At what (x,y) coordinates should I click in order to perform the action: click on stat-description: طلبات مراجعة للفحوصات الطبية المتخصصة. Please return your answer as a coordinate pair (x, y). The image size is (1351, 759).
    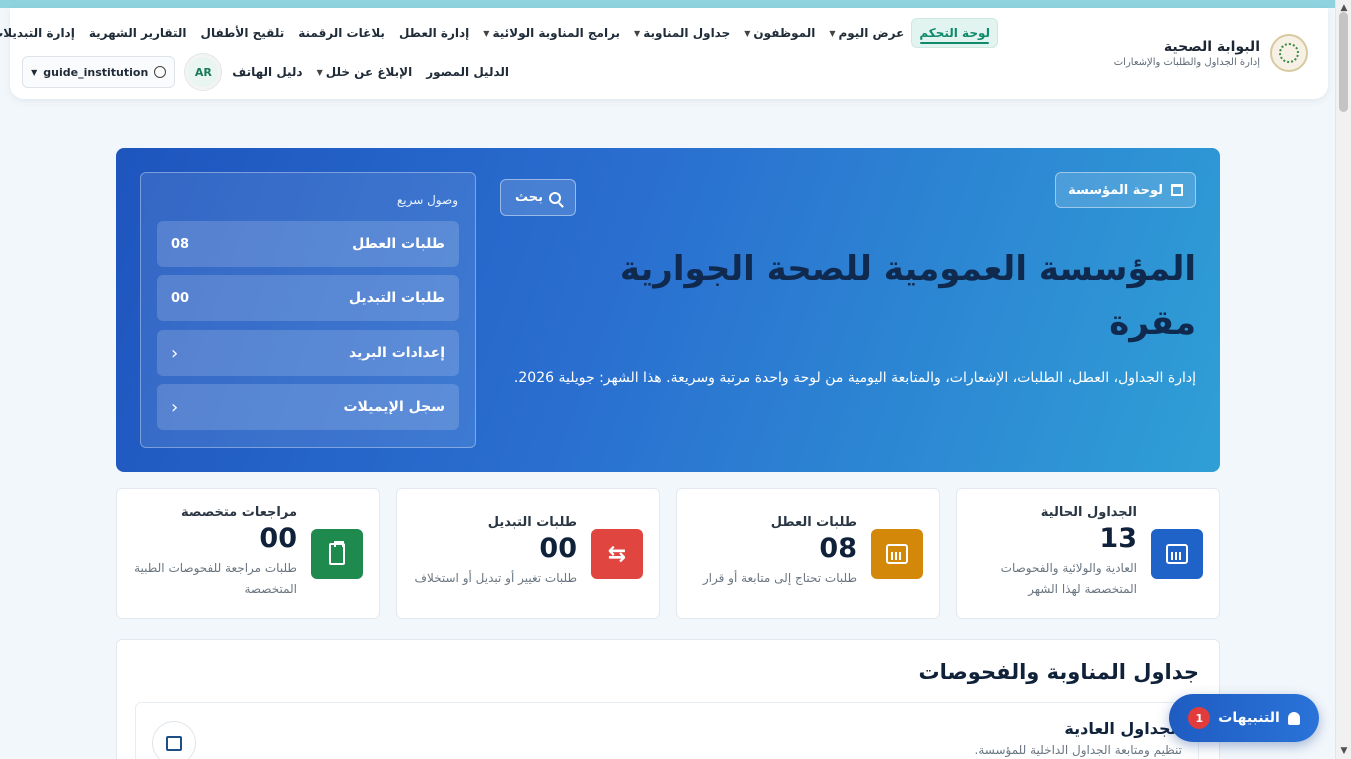
    Looking at the image, I should click on (215, 578).